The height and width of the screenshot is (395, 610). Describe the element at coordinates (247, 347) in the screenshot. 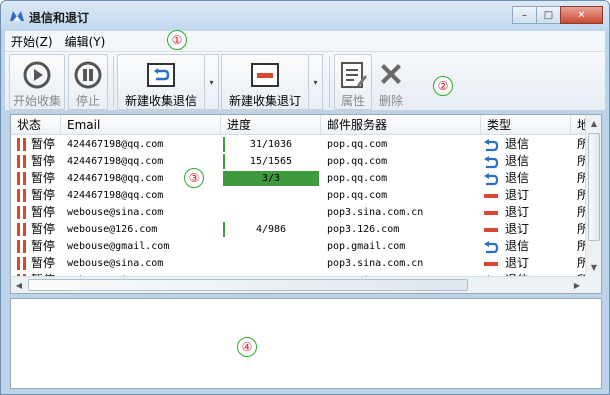

I see `callout-4: ④` at that location.